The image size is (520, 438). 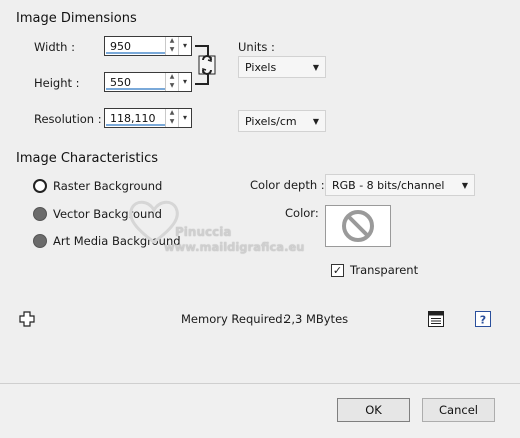 What do you see at coordinates (171, 82) in the screenshot?
I see `height-spin-arrows: ▲ ▼` at bounding box center [171, 82].